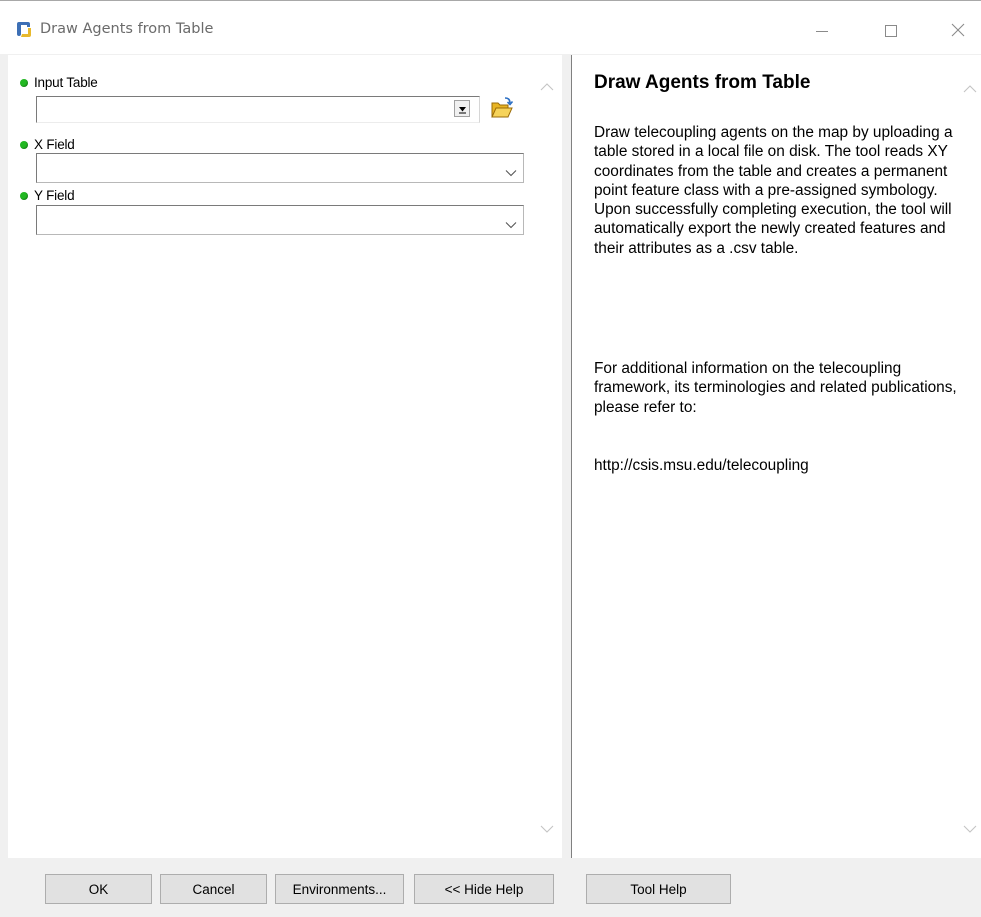  I want to click on window-top-edge, so click(490, 4).